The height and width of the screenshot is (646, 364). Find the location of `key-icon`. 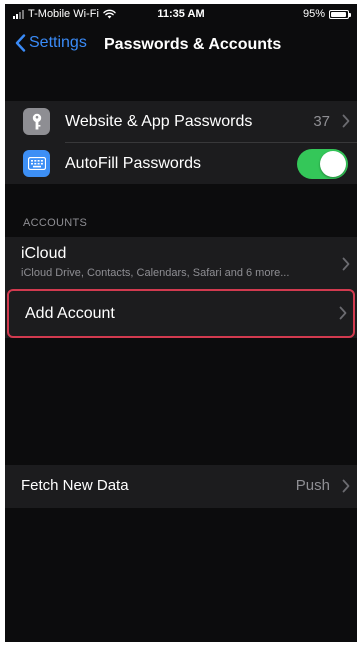

key-icon is located at coordinates (36, 121).